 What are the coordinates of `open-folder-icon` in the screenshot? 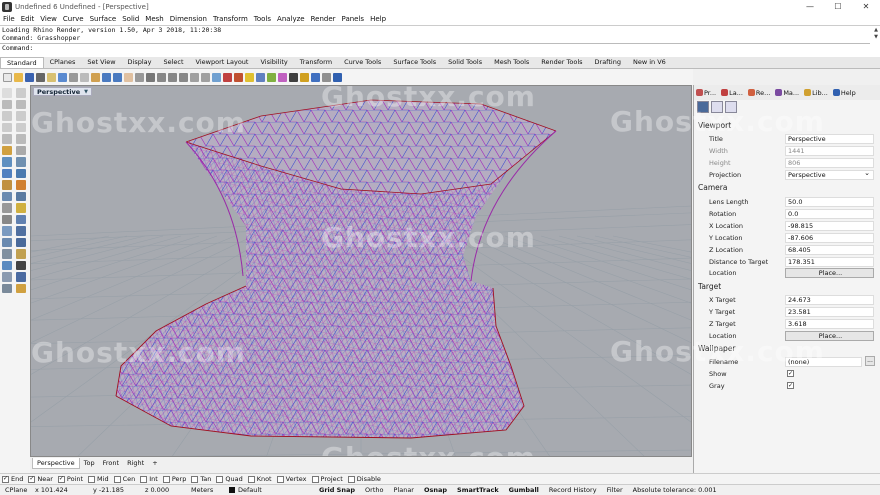 It's located at (18, 77).